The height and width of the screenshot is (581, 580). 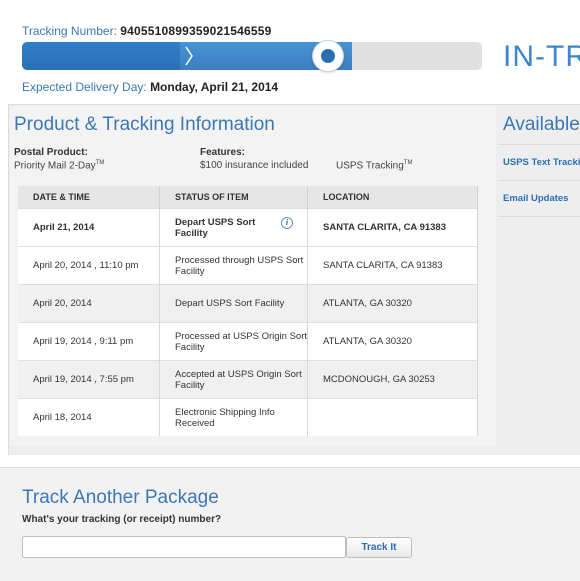 What do you see at coordinates (144, 124) in the screenshot?
I see `product-tracking-title: Product & Tracking Information` at bounding box center [144, 124].